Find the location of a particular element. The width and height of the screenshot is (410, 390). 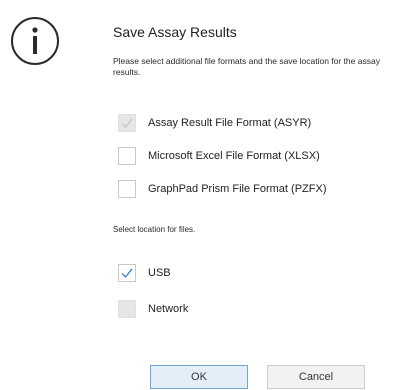

format-option-asyr: Assay Result File Format (ASYR) is located at coordinates (214, 123).